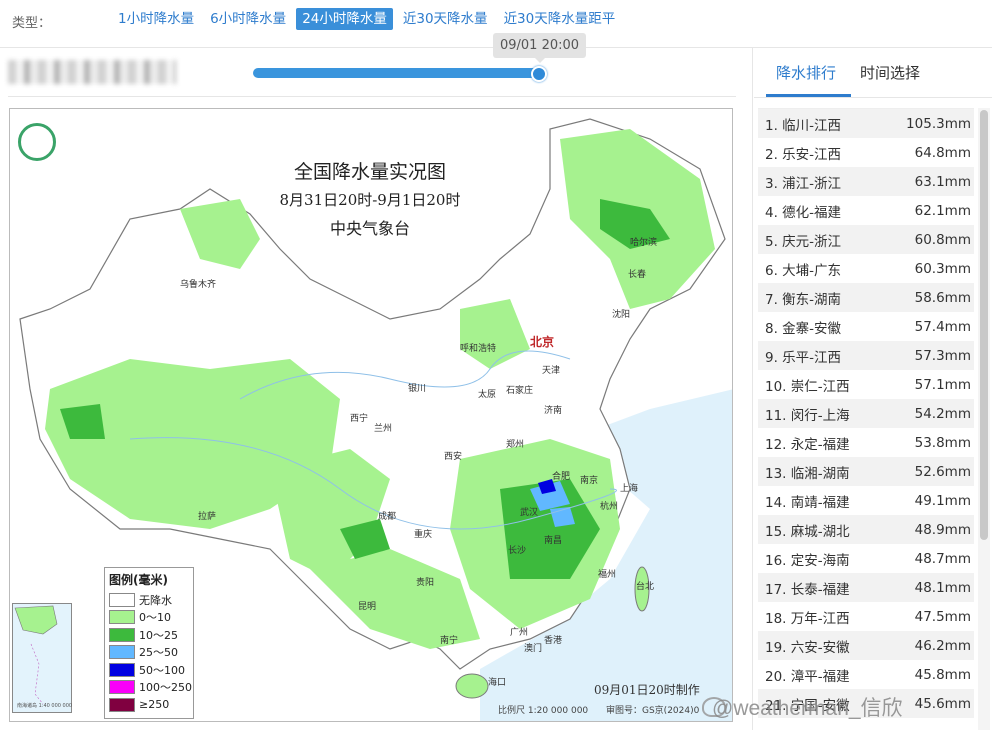  What do you see at coordinates (803, 328) in the screenshot?
I see `ranking-station: 8. 金寨-安徽` at bounding box center [803, 328].